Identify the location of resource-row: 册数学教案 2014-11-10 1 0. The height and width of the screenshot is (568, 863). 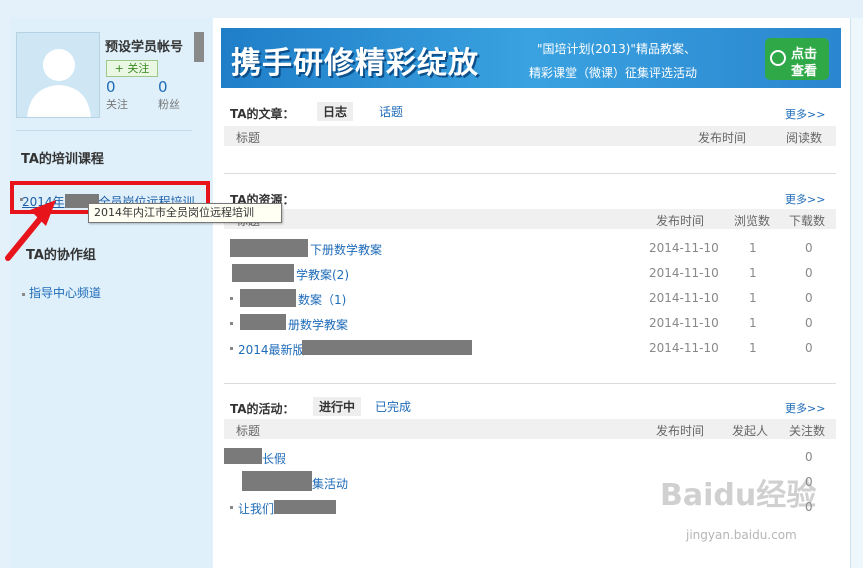
(530, 323).